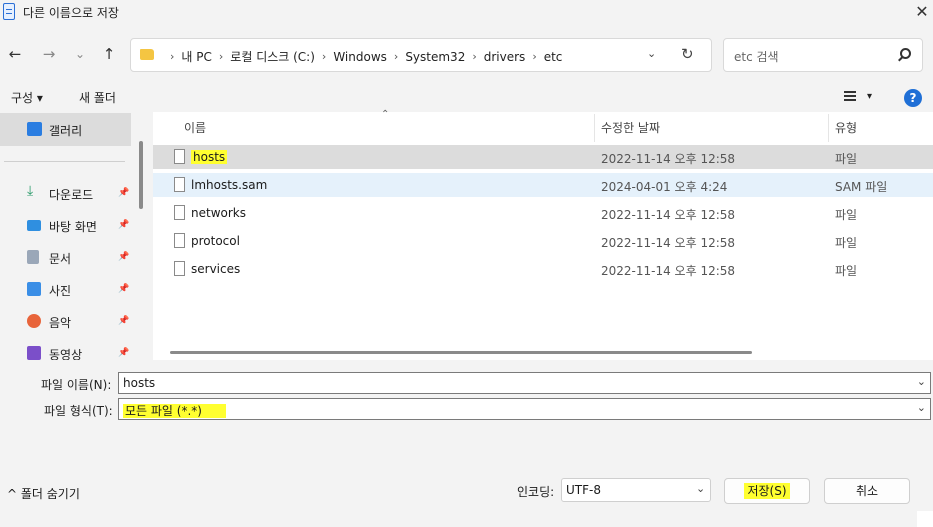 The width and height of the screenshot is (933, 527). I want to click on desktop-icon, so click(34, 225).